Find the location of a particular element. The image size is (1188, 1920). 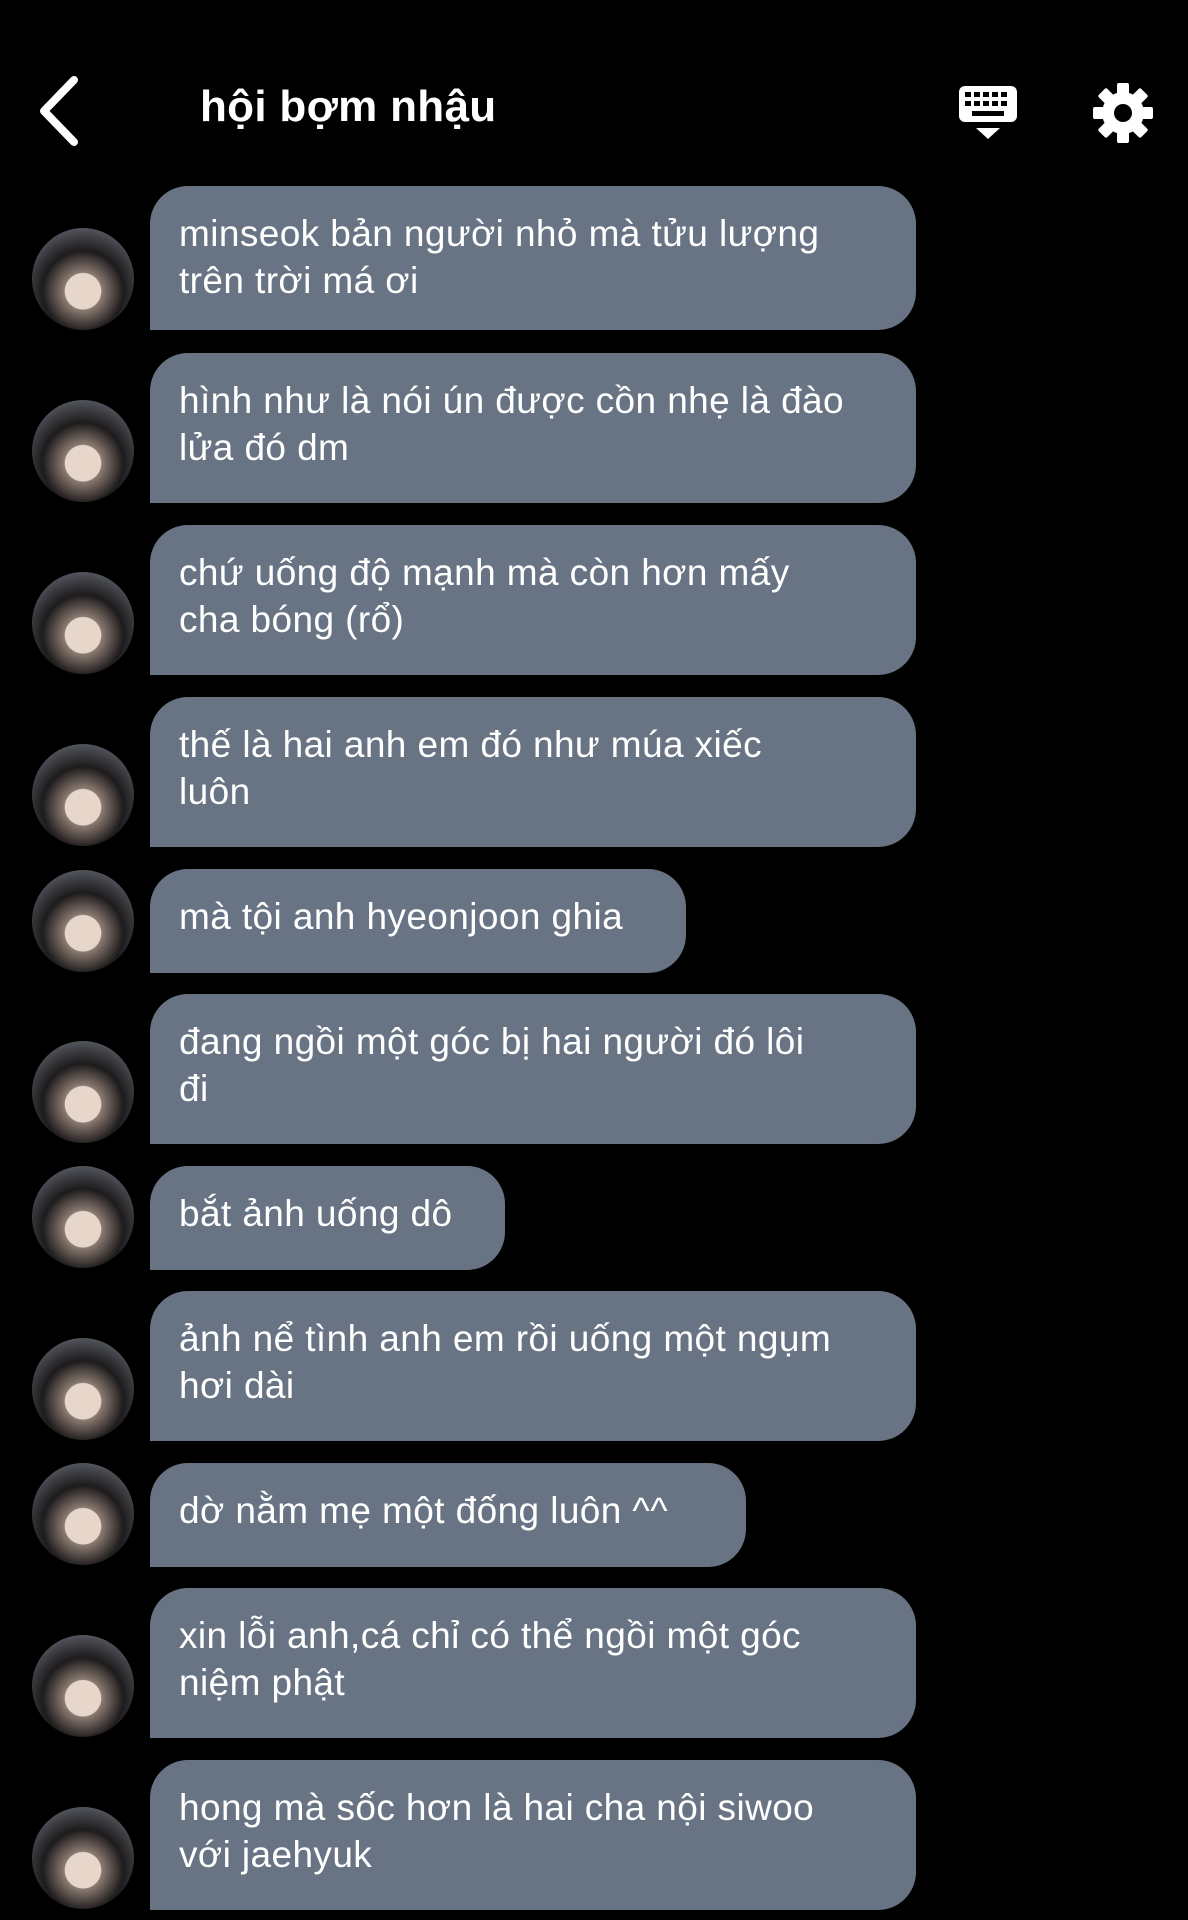

chat-header: hội bợm nhậu is located at coordinates (594, 90).